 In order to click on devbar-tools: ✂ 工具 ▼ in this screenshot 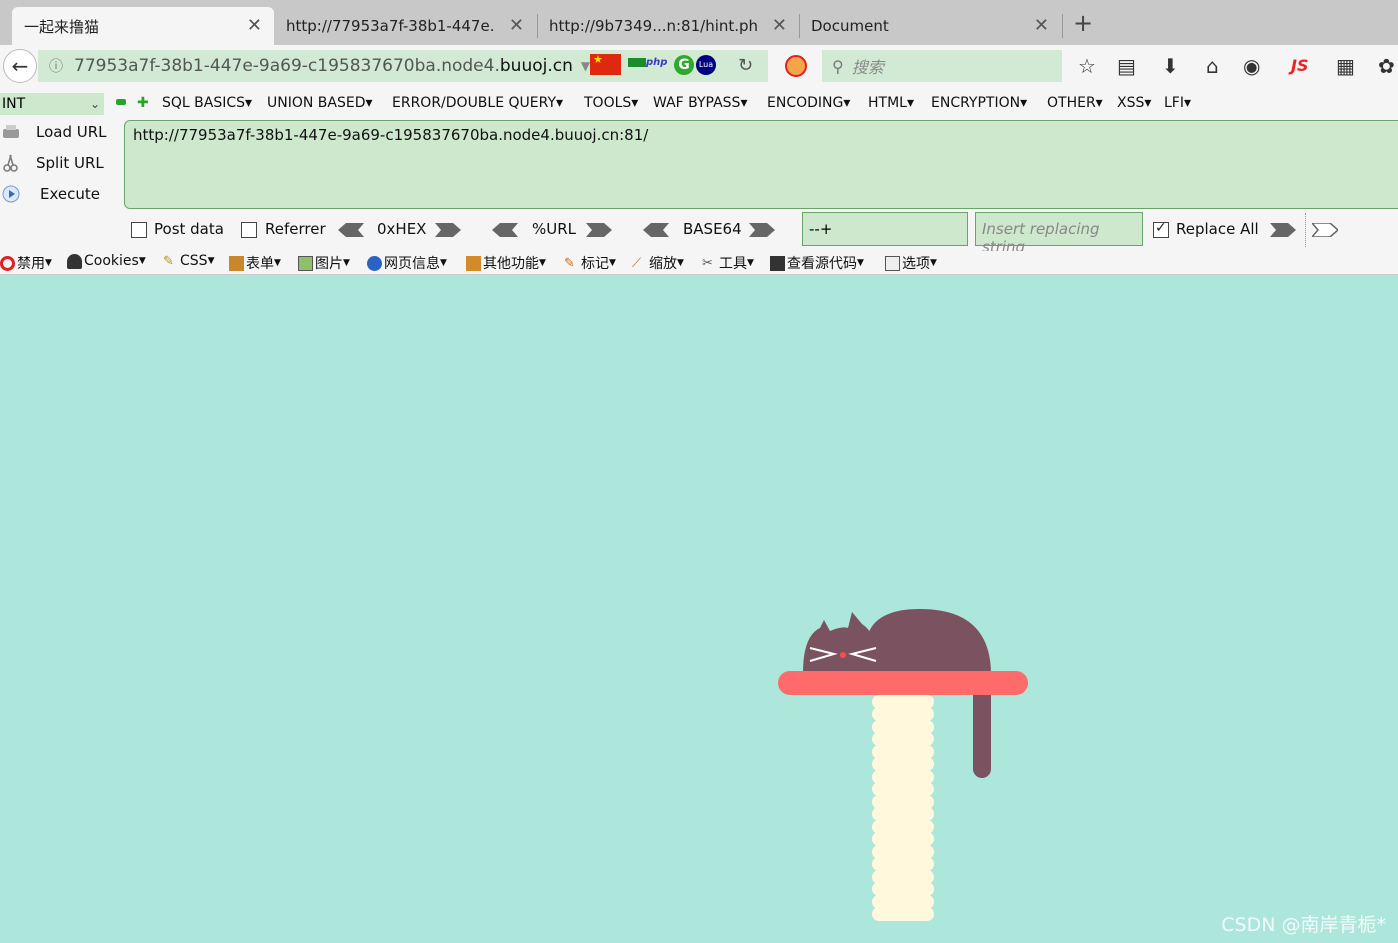, I will do `click(728, 263)`.